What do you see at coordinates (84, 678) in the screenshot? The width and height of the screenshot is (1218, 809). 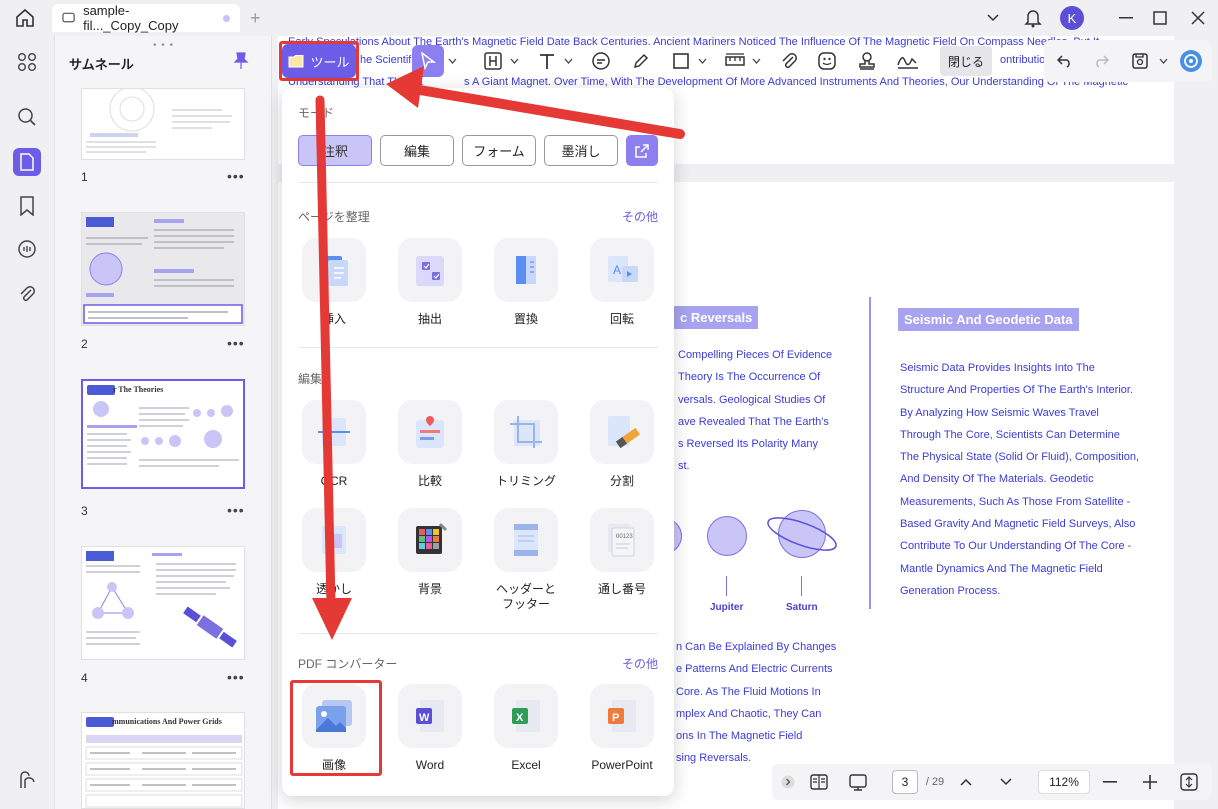 I see `page-number: 4` at bounding box center [84, 678].